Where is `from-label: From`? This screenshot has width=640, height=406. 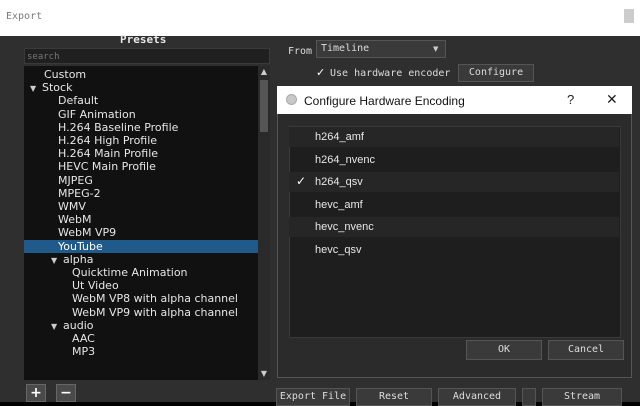
from-label: From is located at coordinates (300, 51).